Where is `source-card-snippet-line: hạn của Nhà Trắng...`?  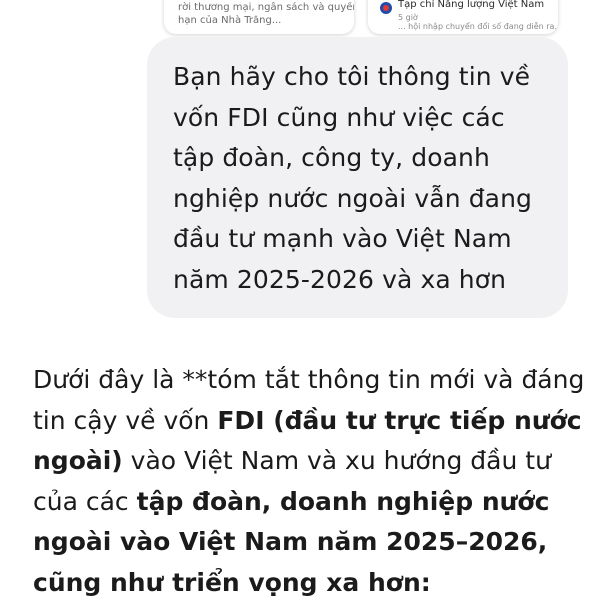
source-card-snippet-line: hạn của Nhà Trắng... is located at coordinates (230, 20).